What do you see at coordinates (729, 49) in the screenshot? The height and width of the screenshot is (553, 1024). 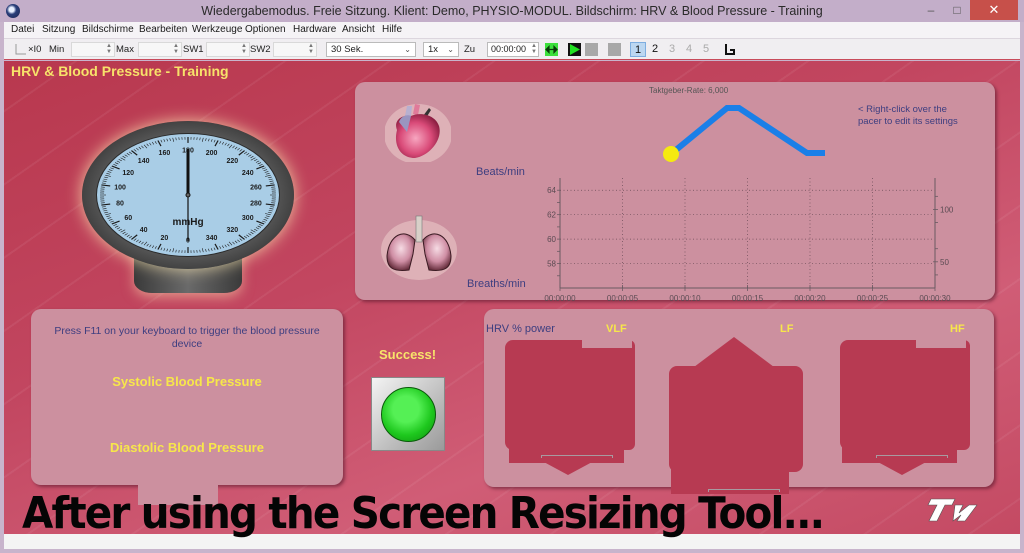 I see `layout-icon` at bounding box center [729, 49].